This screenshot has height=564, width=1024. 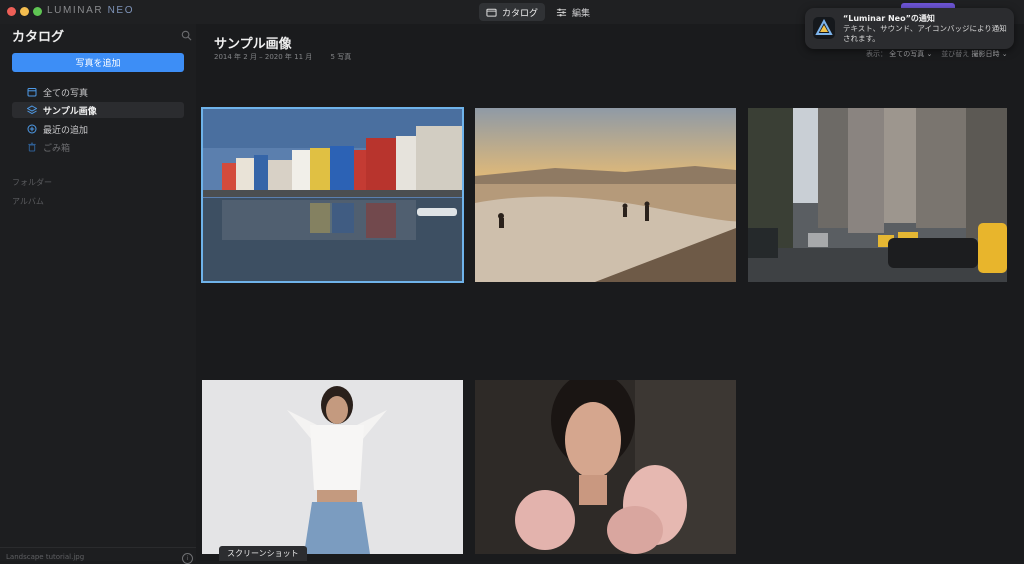 I want to click on sort-dropdown: 撮影日時 ⌄, so click(x=989, y=54).